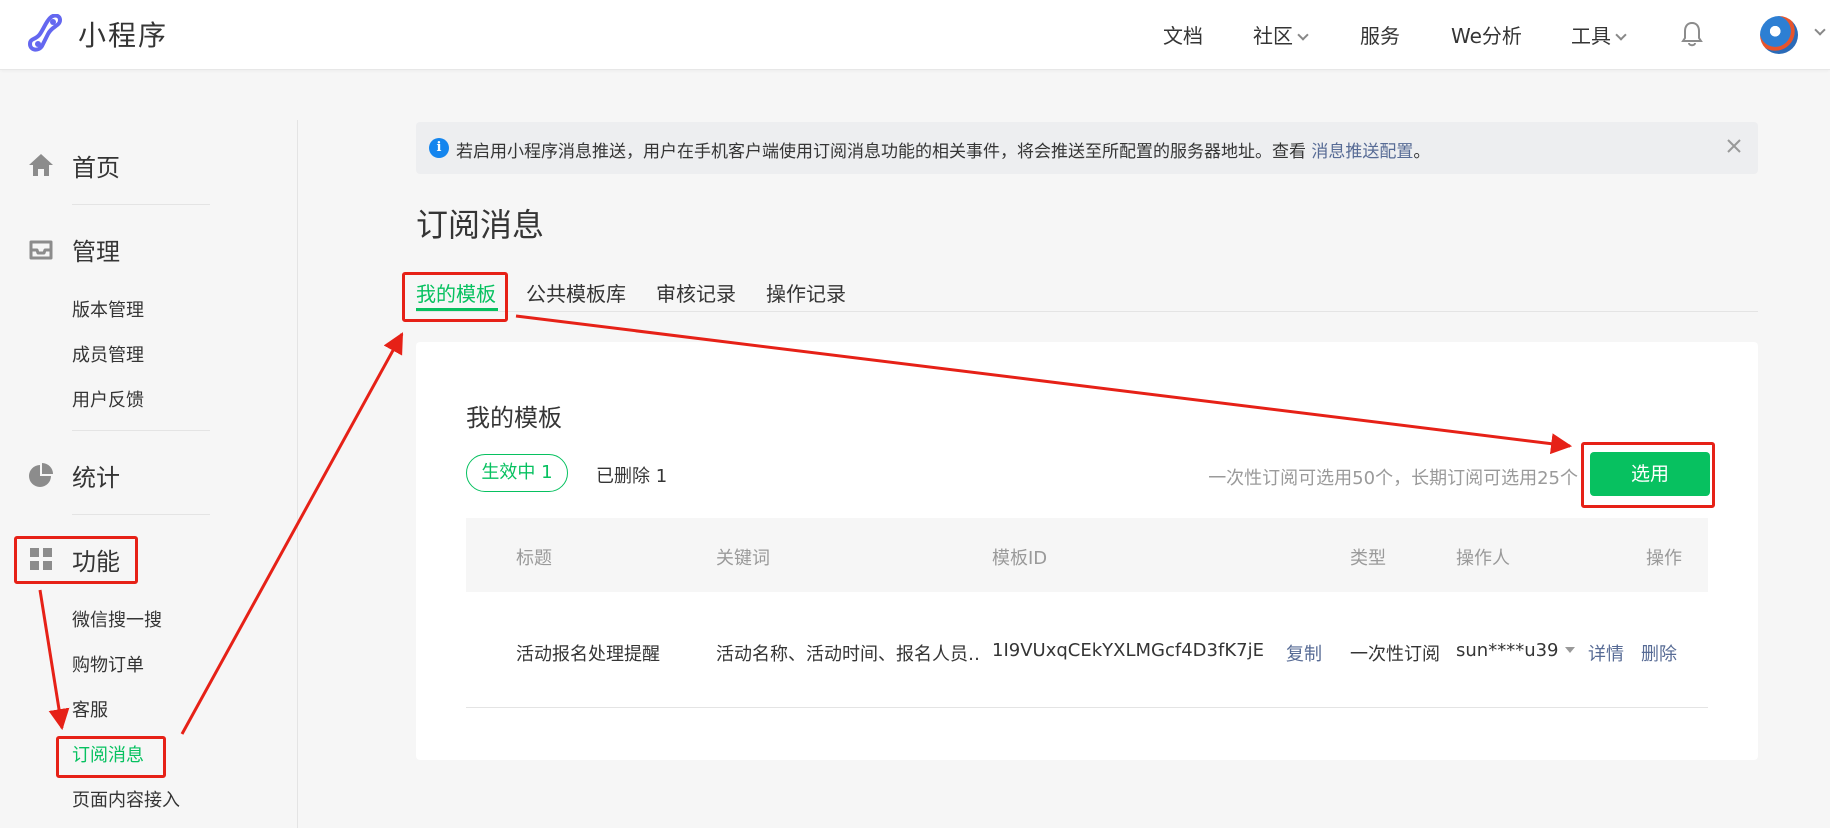 The height and width of the screenshot is (828, 1830). What do you see at coordinates (1395, 654) in the screenshot?
I see `row-type: 一次性订阅` at bounding box center [1395, 654].